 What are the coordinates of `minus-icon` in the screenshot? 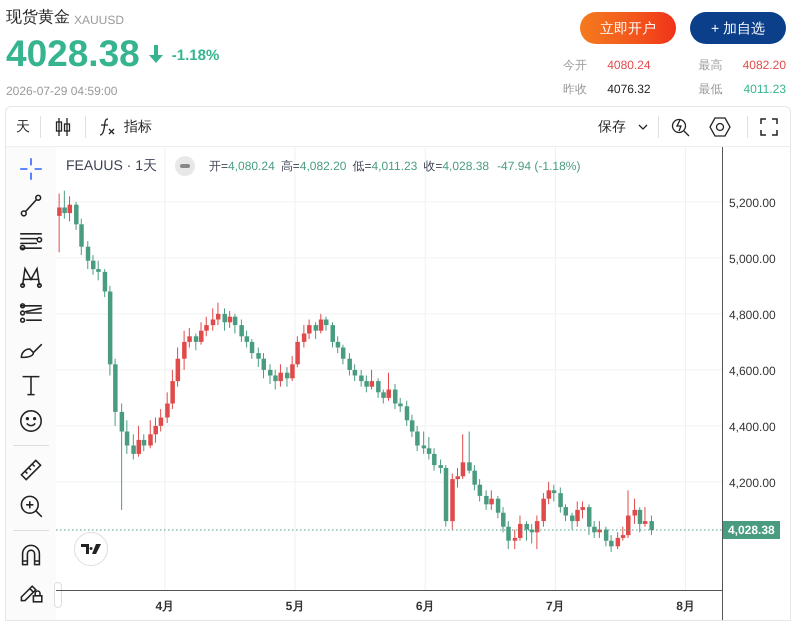 It's located at (185, 166).